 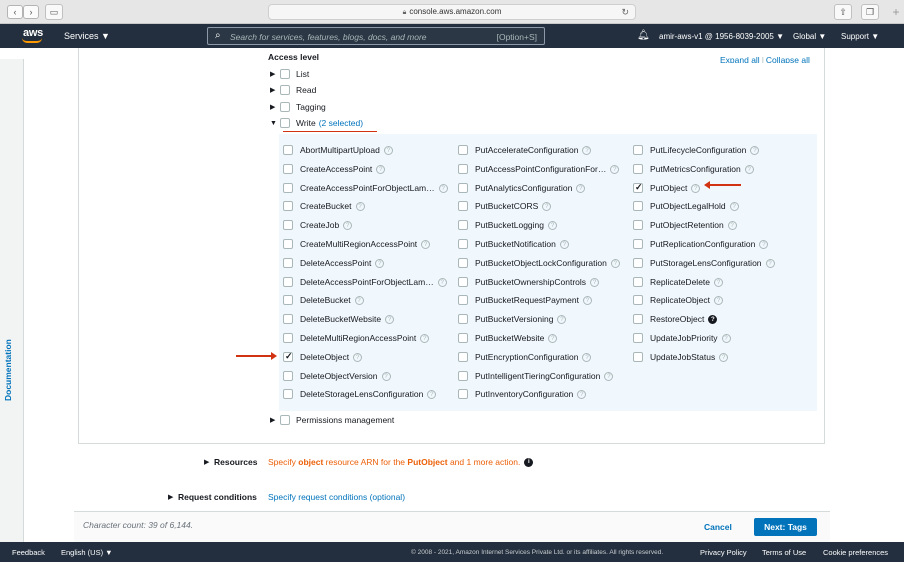 What do you see at coordinates (678, 282) in the screenshot?
I see `action-item: ReplicateDelete?` at bounding box center [678, 282].